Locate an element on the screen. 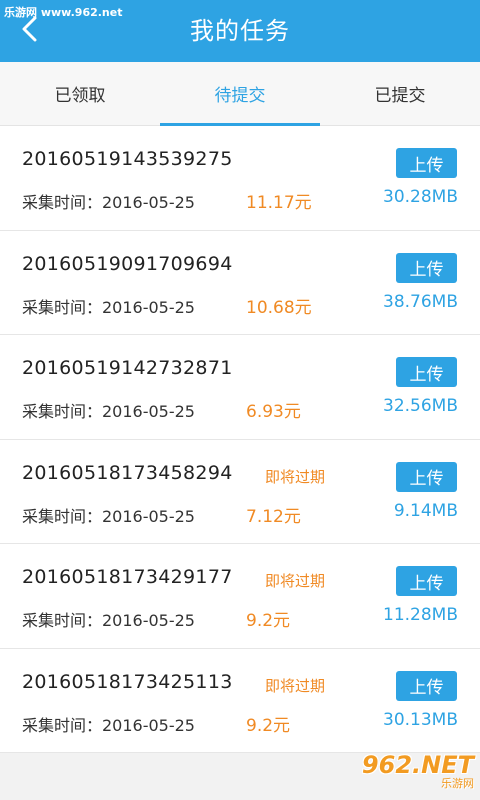 The height and width of the screenshot is (800, 480). file-size: 11.28MB is located at coordinates (420, 615).